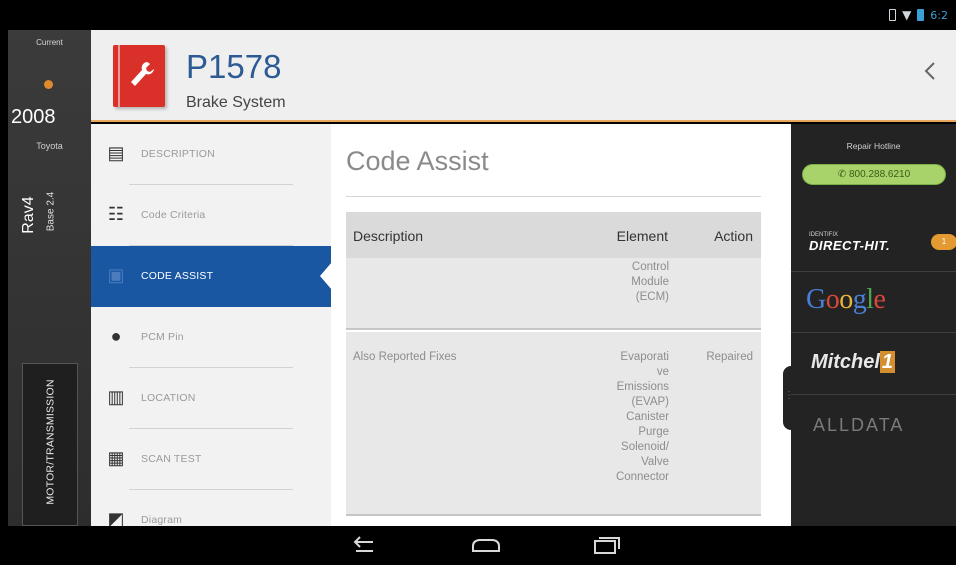  I want to click on nav-item-label: DESCRIPTION, so click(178, 154).